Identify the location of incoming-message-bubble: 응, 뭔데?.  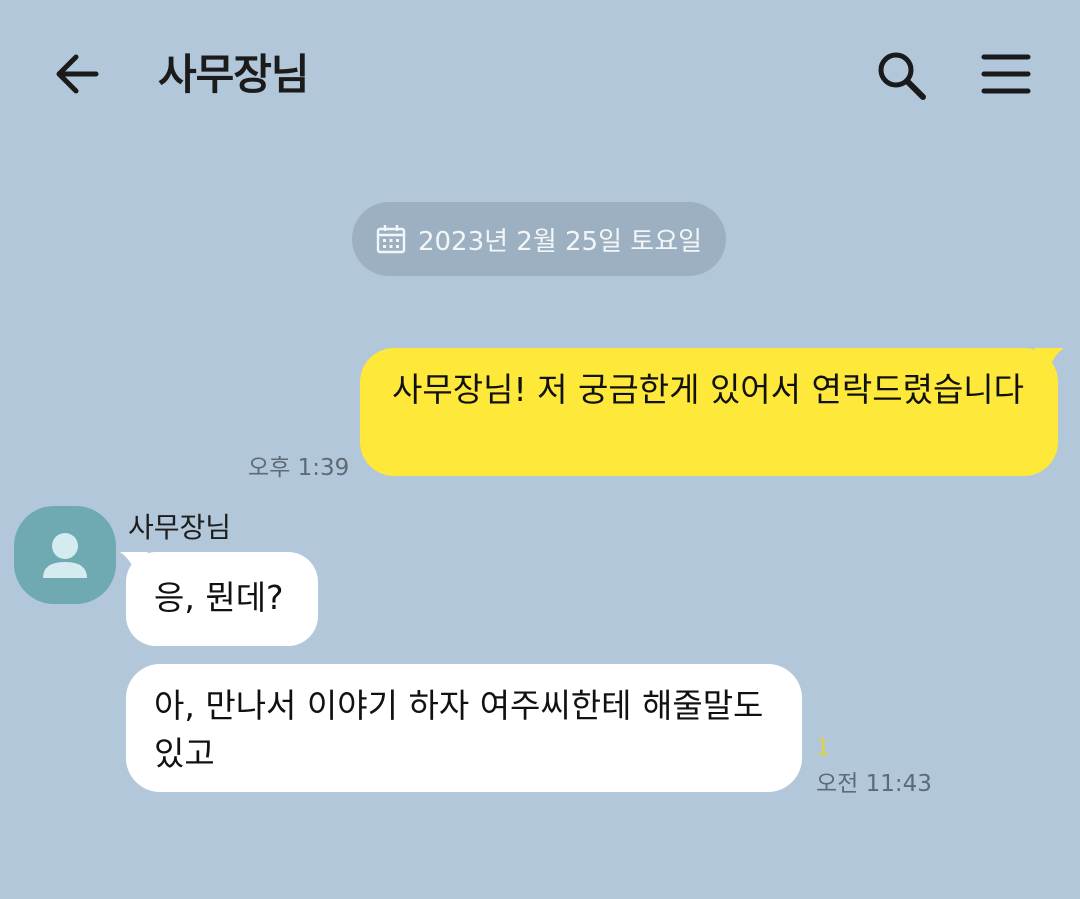
(222, 599).